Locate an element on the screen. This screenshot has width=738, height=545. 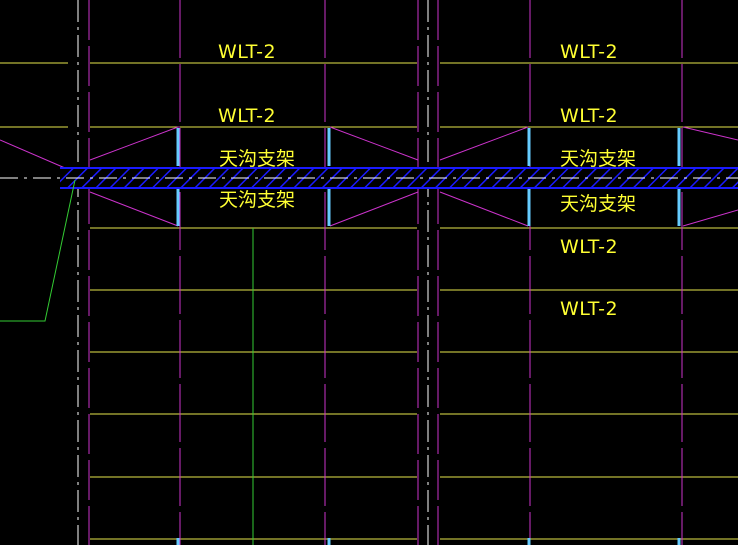
support-outline-left-top is located at coordinates (33, 154).